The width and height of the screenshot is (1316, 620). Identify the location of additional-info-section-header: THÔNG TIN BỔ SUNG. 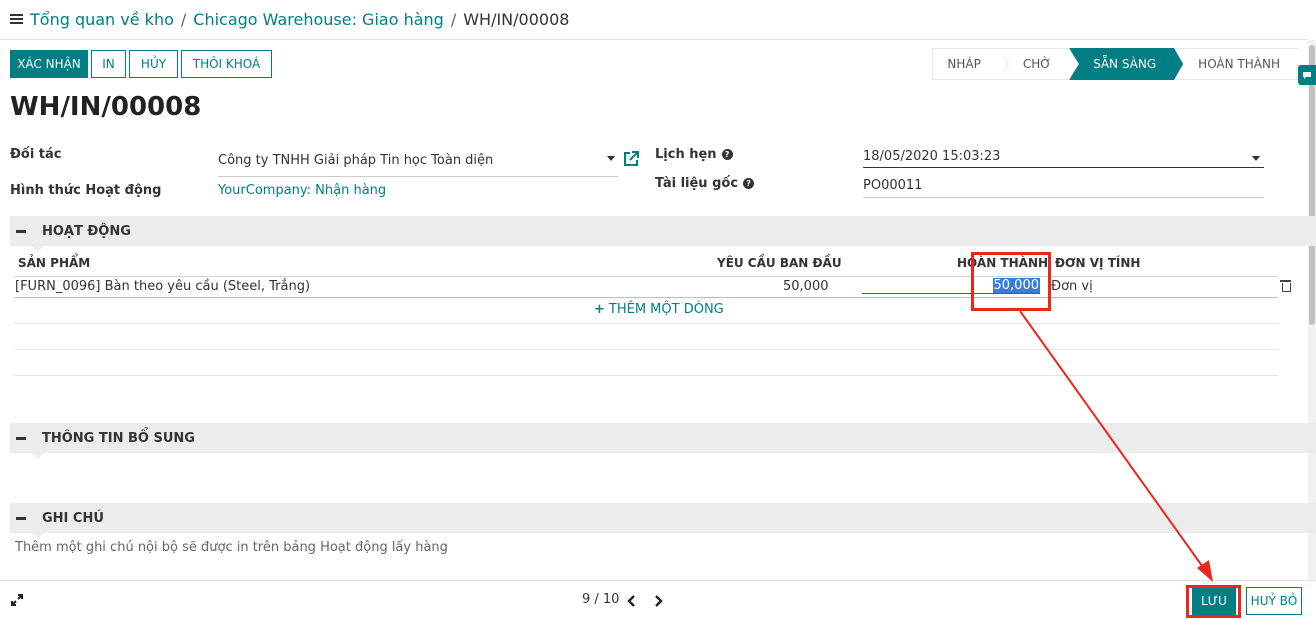
(663, 441).